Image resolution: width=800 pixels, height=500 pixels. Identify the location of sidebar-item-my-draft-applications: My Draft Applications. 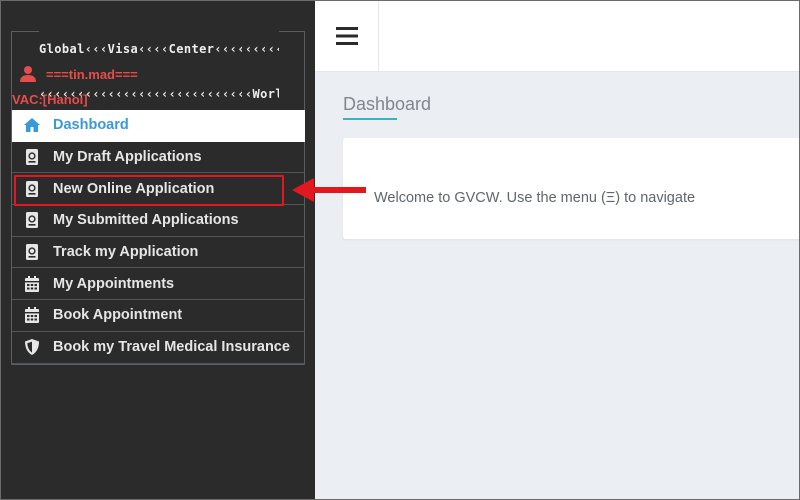
(158, 158).